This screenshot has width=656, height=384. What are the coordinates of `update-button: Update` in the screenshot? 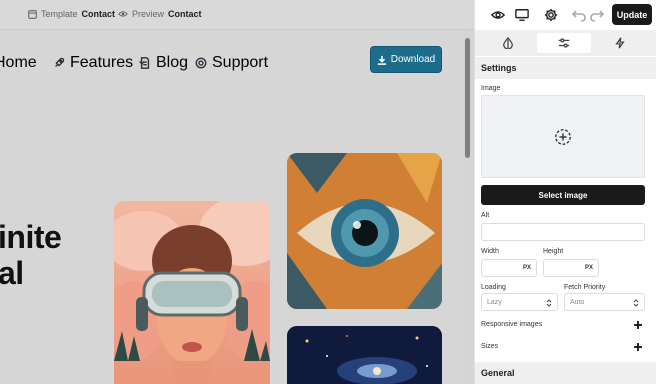 It's located at (632, 14).